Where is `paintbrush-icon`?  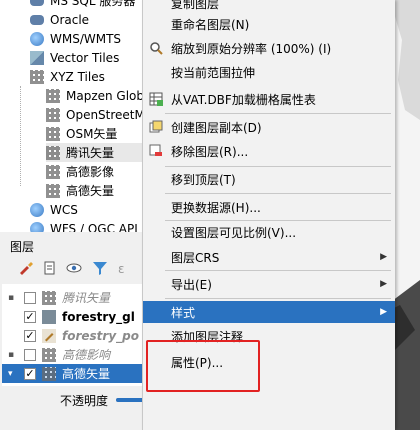
paintbrush-icon is located at coordinates (26, 268).